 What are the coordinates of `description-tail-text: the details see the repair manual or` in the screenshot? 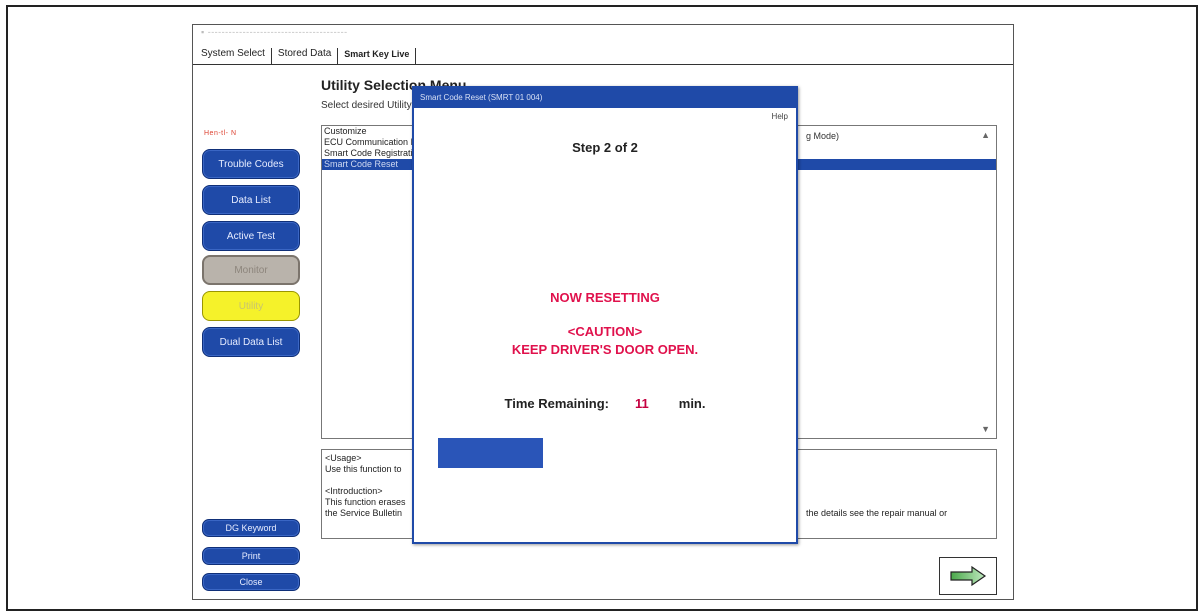 It's located at (877, 513).